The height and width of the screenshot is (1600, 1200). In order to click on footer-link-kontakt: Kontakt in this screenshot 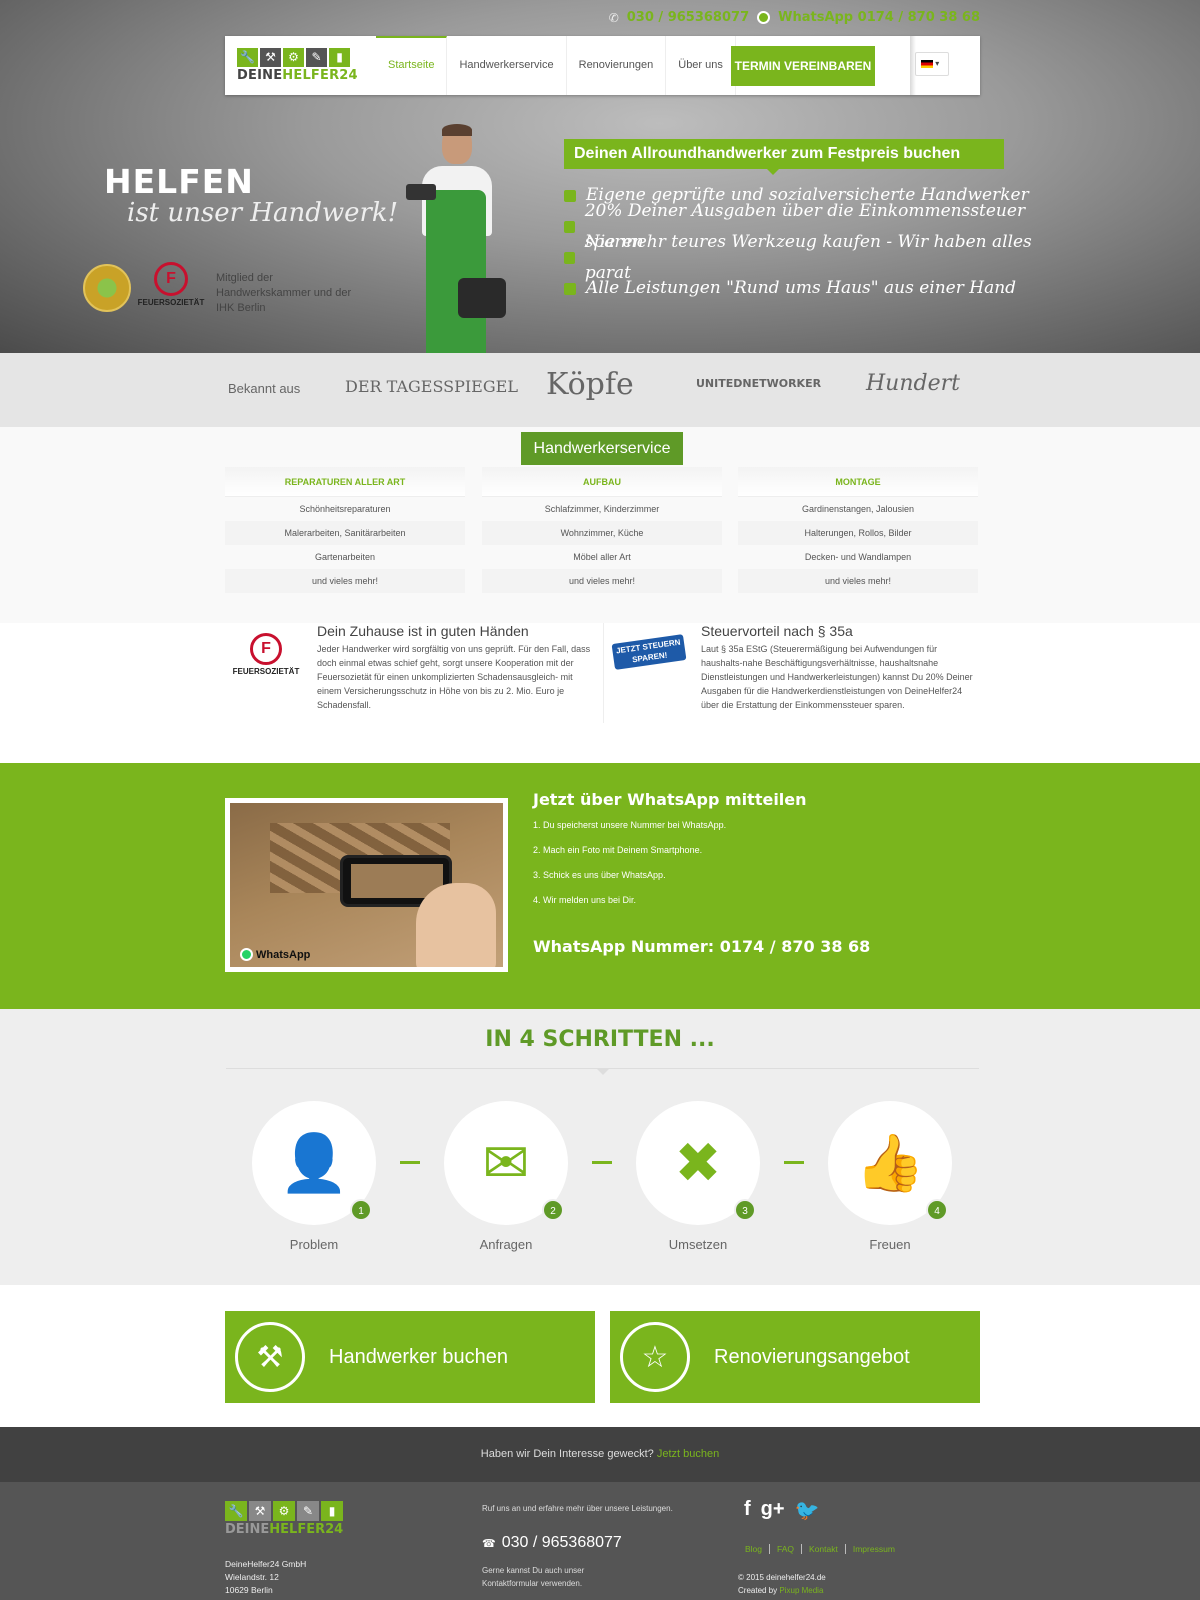, I will do `click(824, 1549)`.